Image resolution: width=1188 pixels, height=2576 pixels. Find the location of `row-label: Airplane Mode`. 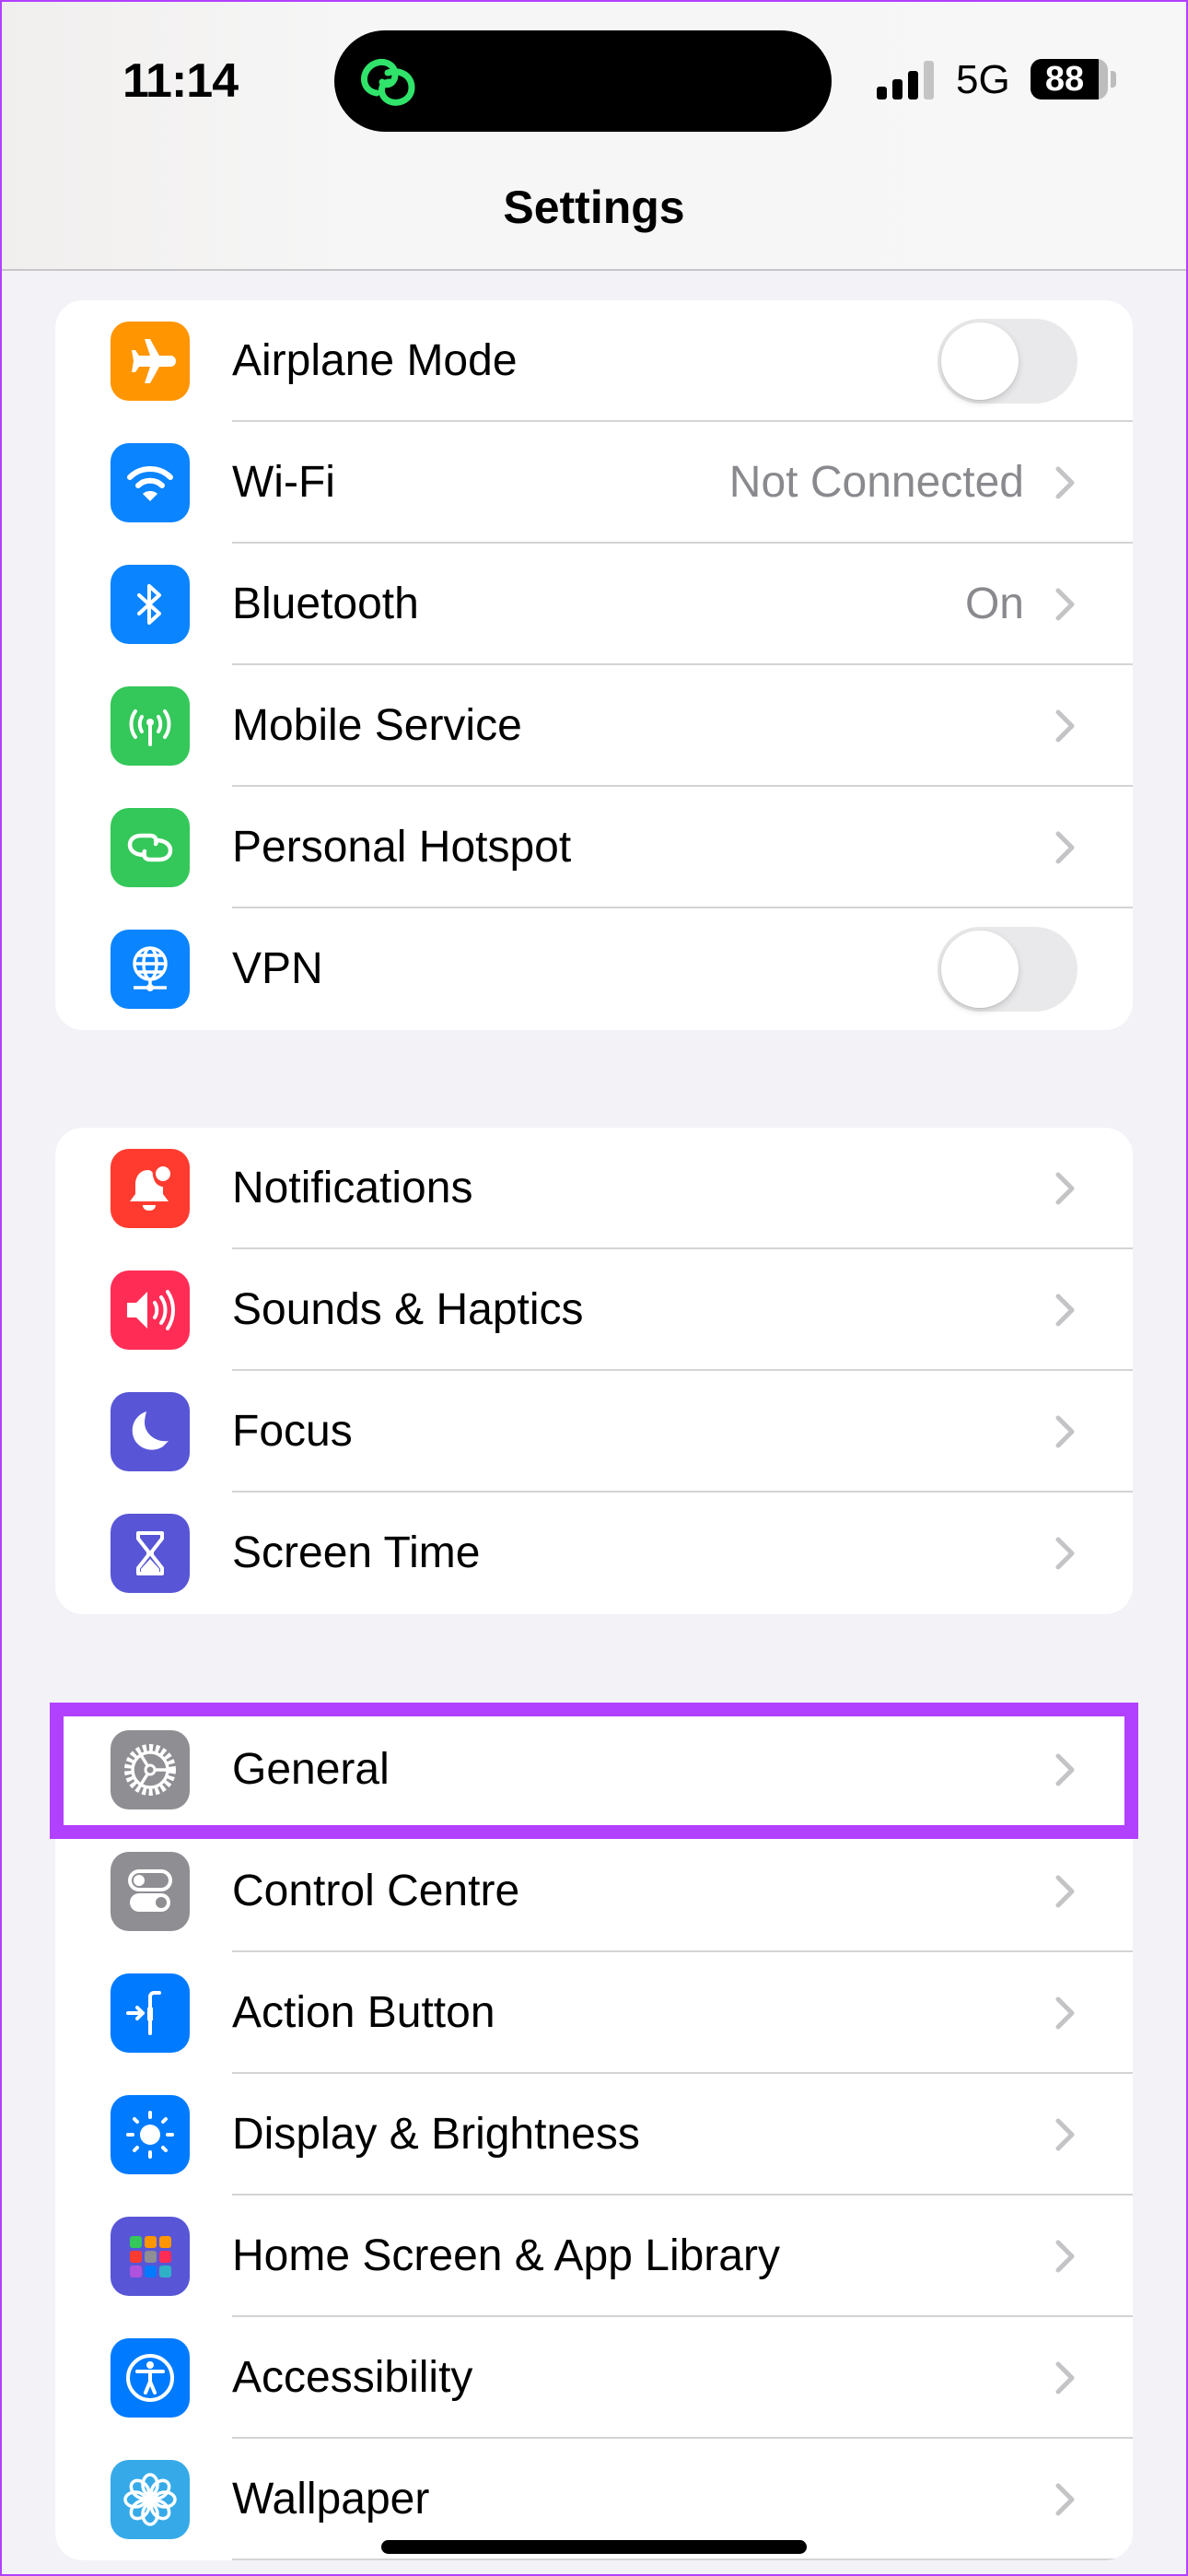

row-label: Airplane Mode is located at coordinates (375, 360).